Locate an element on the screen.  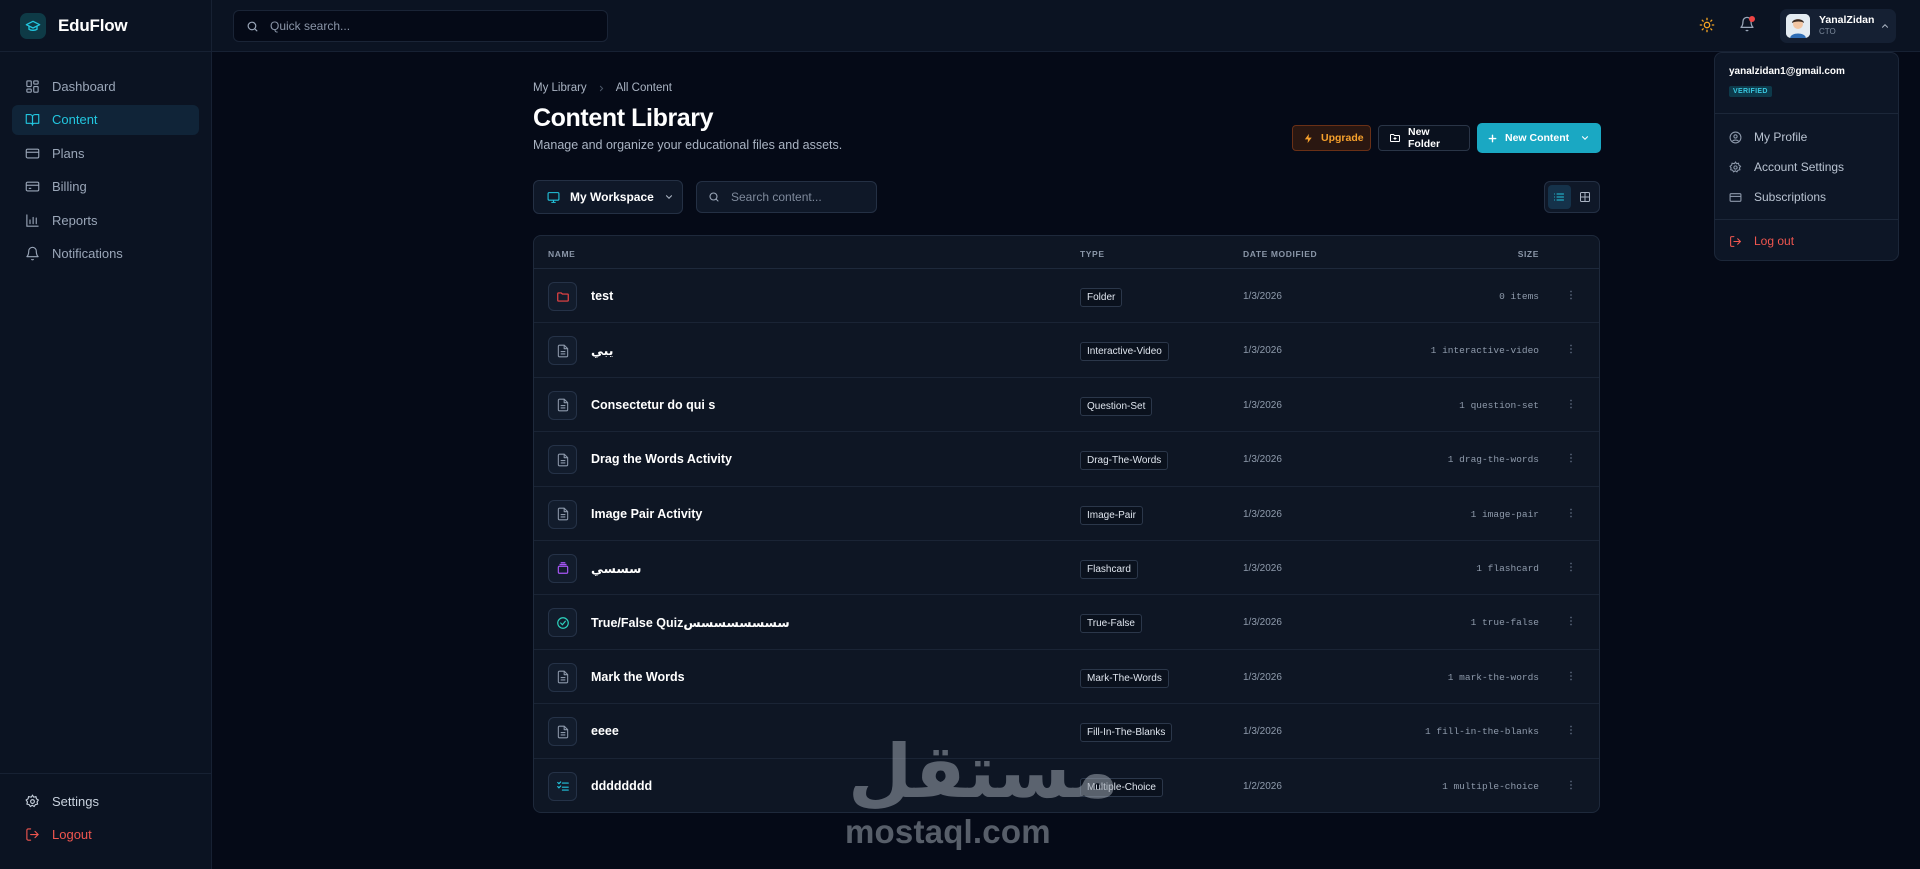
column-name: NAME is located at coordinates (561, 254).